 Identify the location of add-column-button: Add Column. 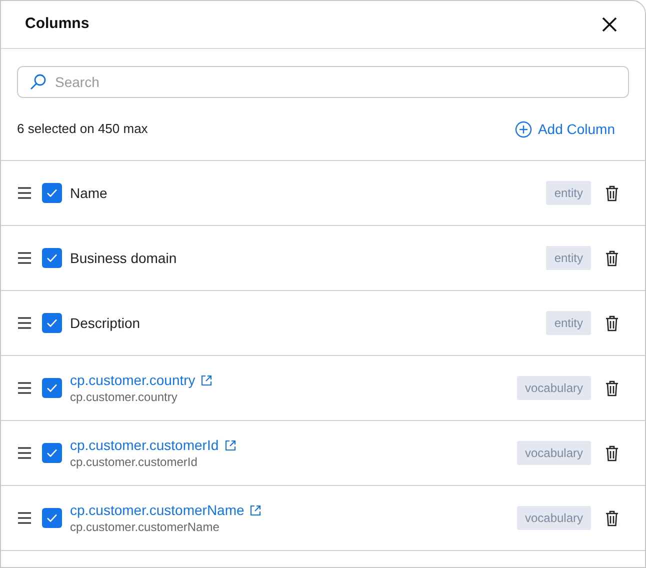
(564, 129).